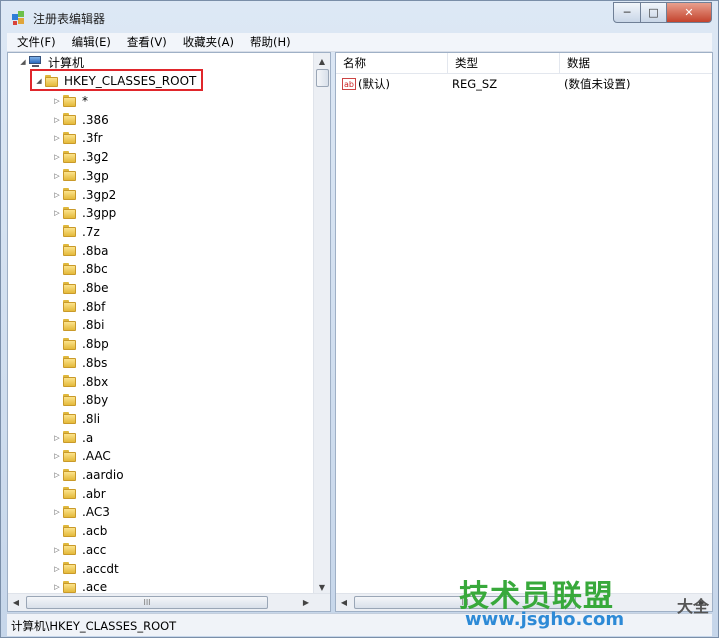 This screenshot has height=640, width=721. I want to click on tree-item: ▷ .a, so click(72, 438).